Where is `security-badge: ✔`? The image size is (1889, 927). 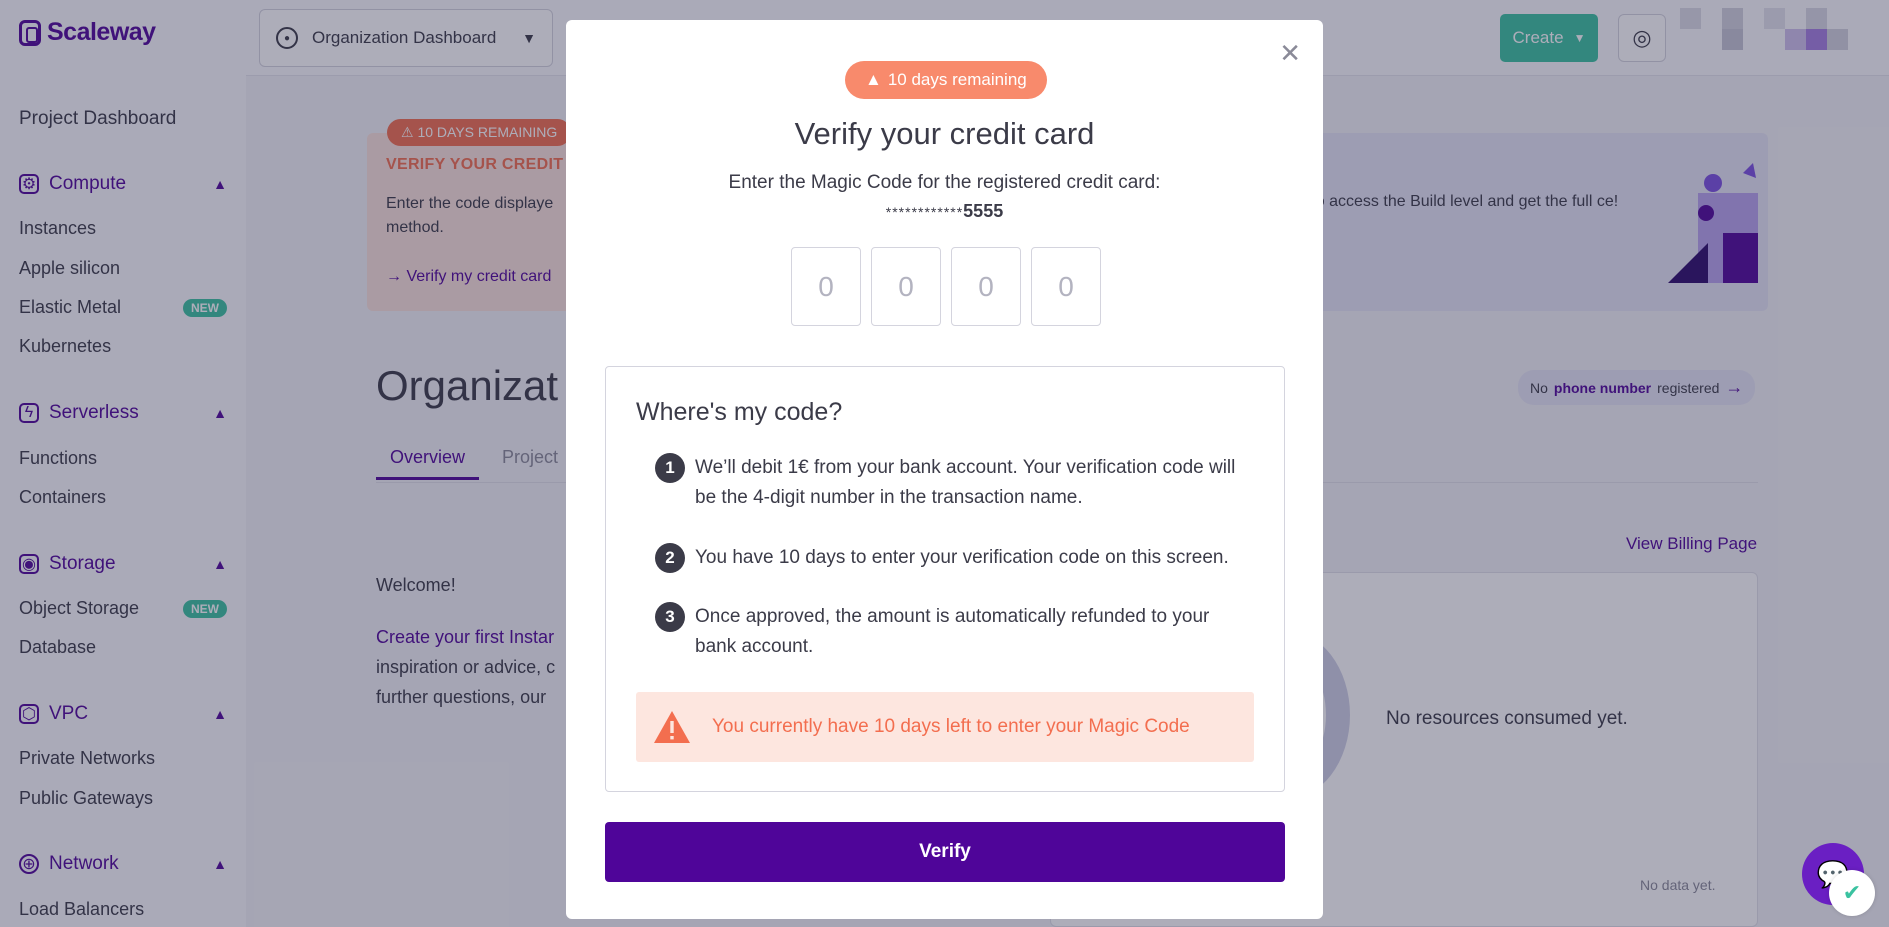
security-badge: ✔ is located at coordinates (1852, 893).